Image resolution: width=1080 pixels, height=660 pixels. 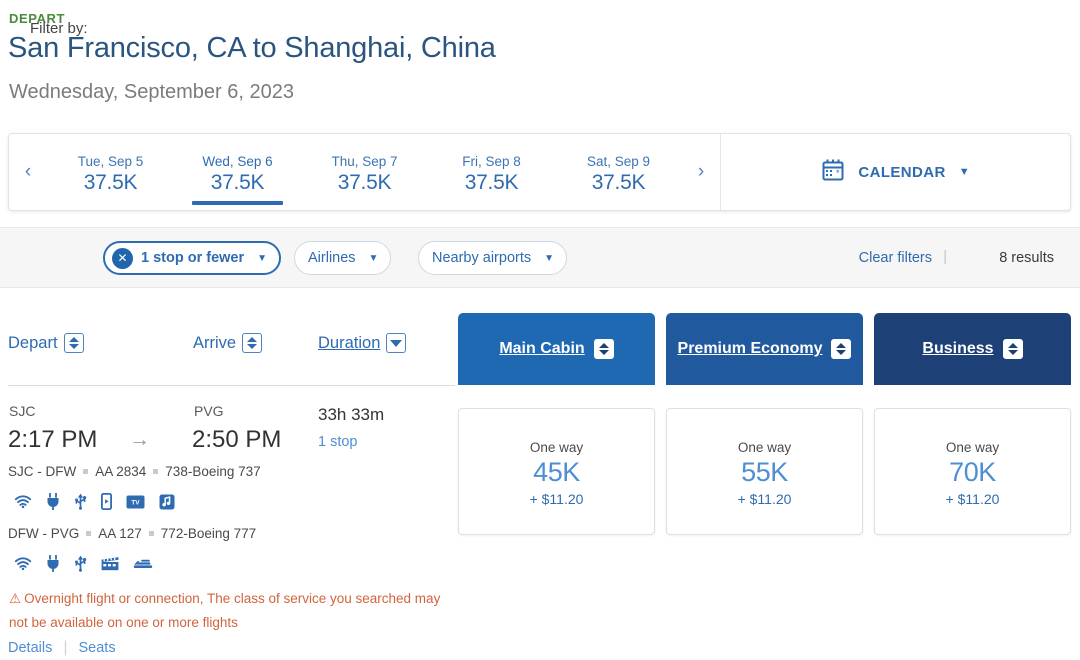 What do you see at coordinates (110, 161) in the screenshot?
I see `date-tab-label: Tue, Sep 5` at bounding box center [110, 161].